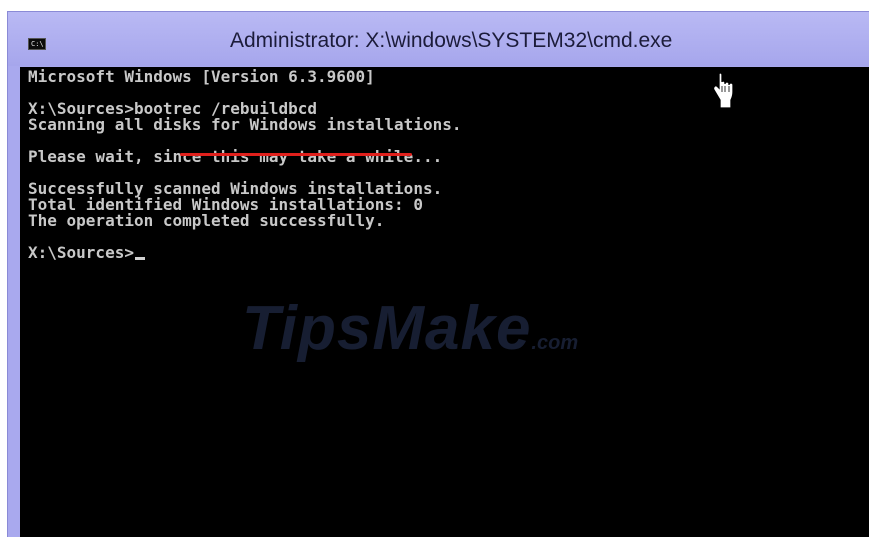 The width and height of the screenshot is (869, 537). I want to click on console-line-completed: The operation completed successfully., so click(206, 220).